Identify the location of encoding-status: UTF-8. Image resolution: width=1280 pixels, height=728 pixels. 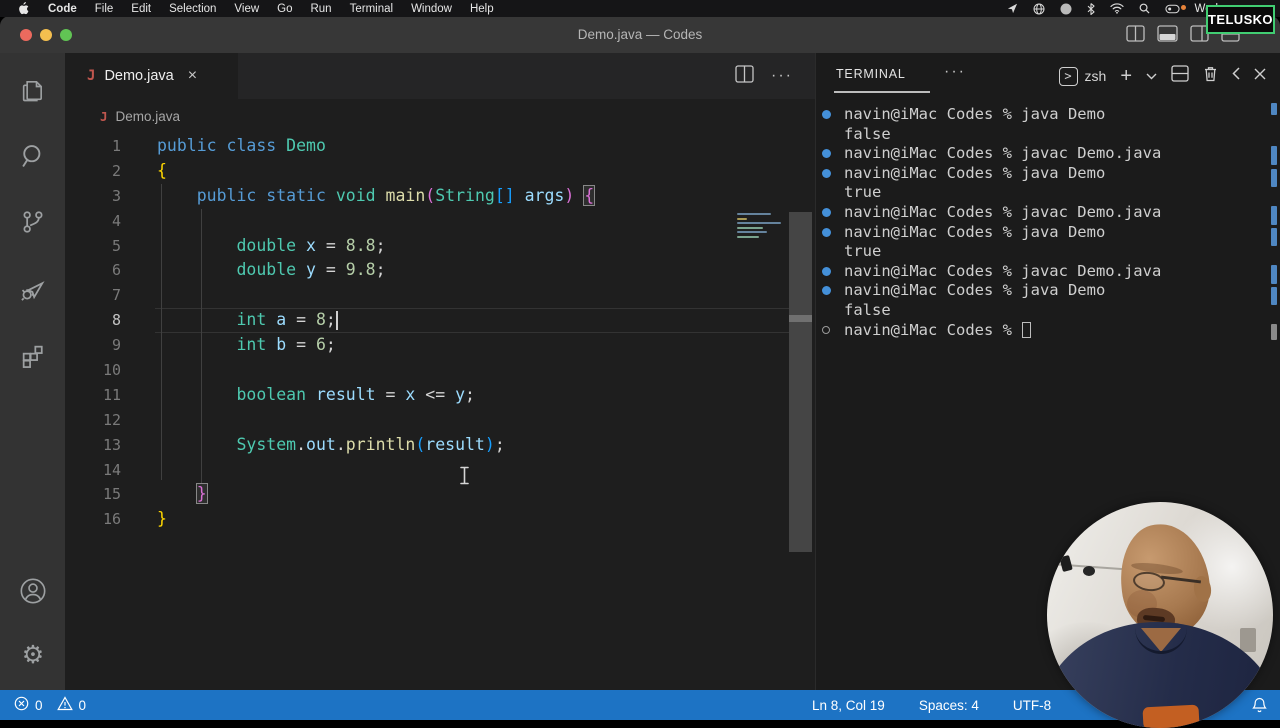
(1032, 705).